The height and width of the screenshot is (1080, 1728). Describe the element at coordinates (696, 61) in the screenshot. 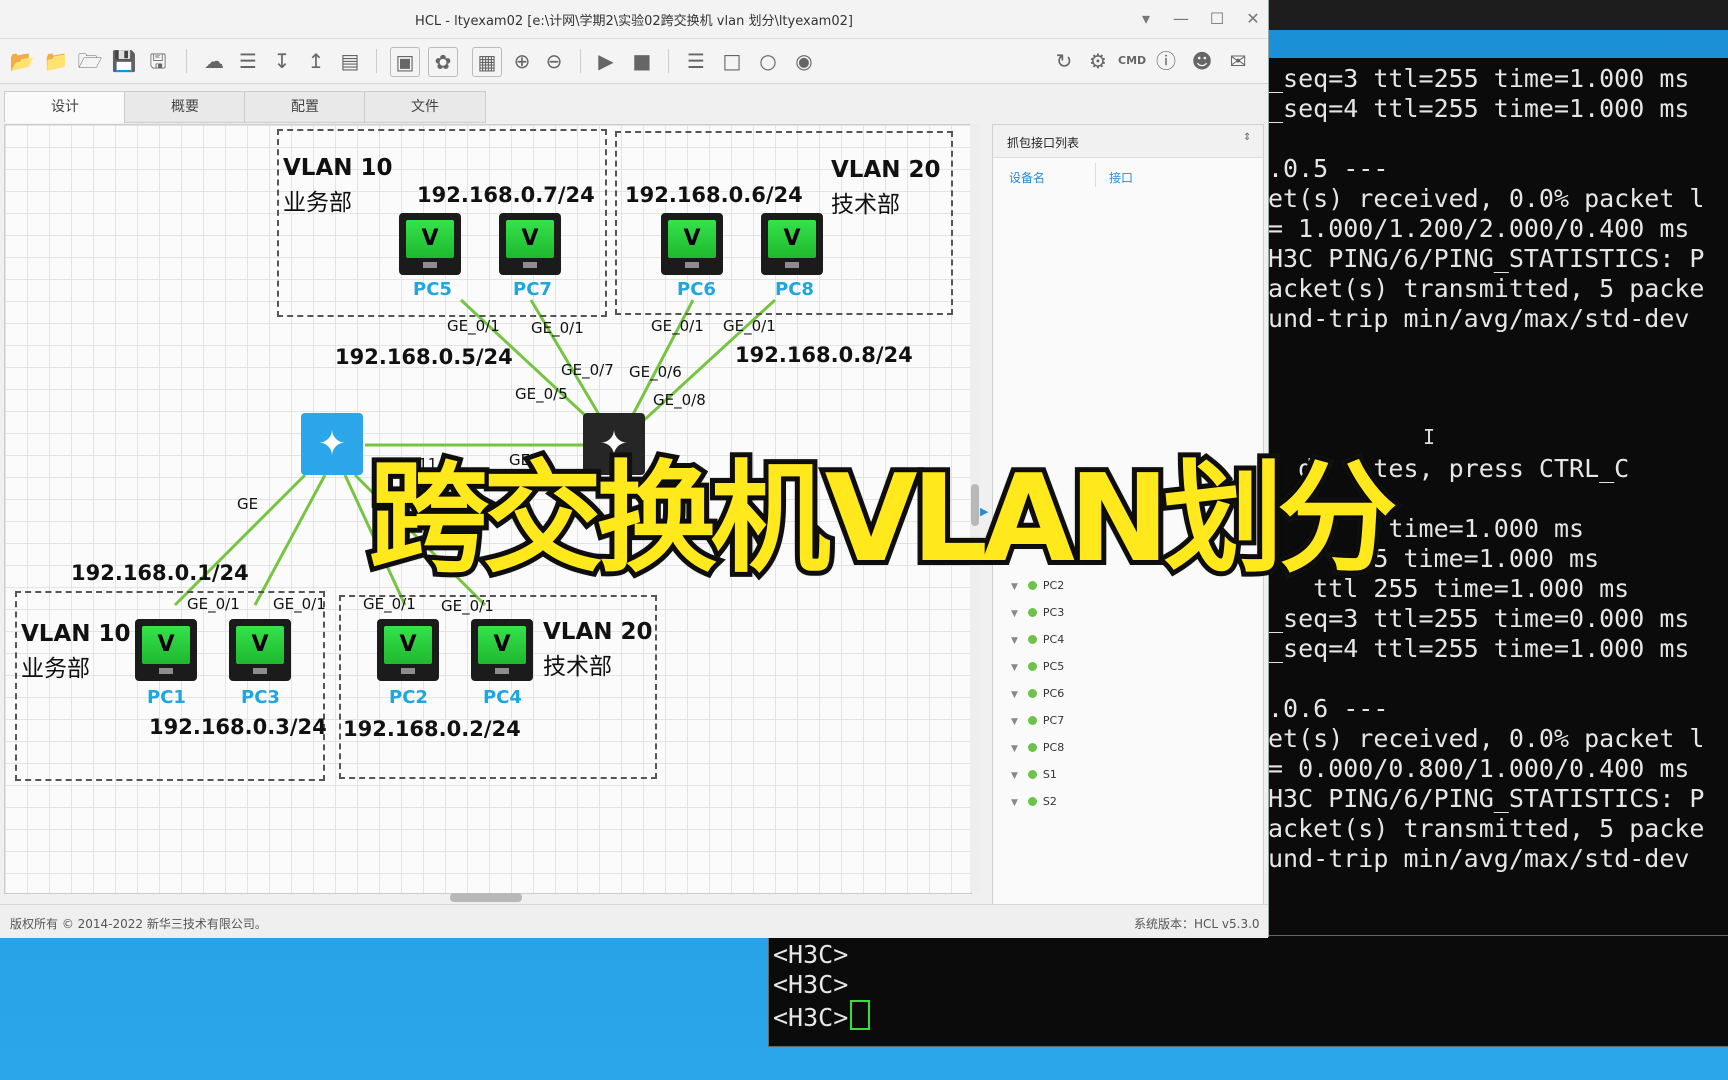

I see `add-list-icon: ☰` at that location.